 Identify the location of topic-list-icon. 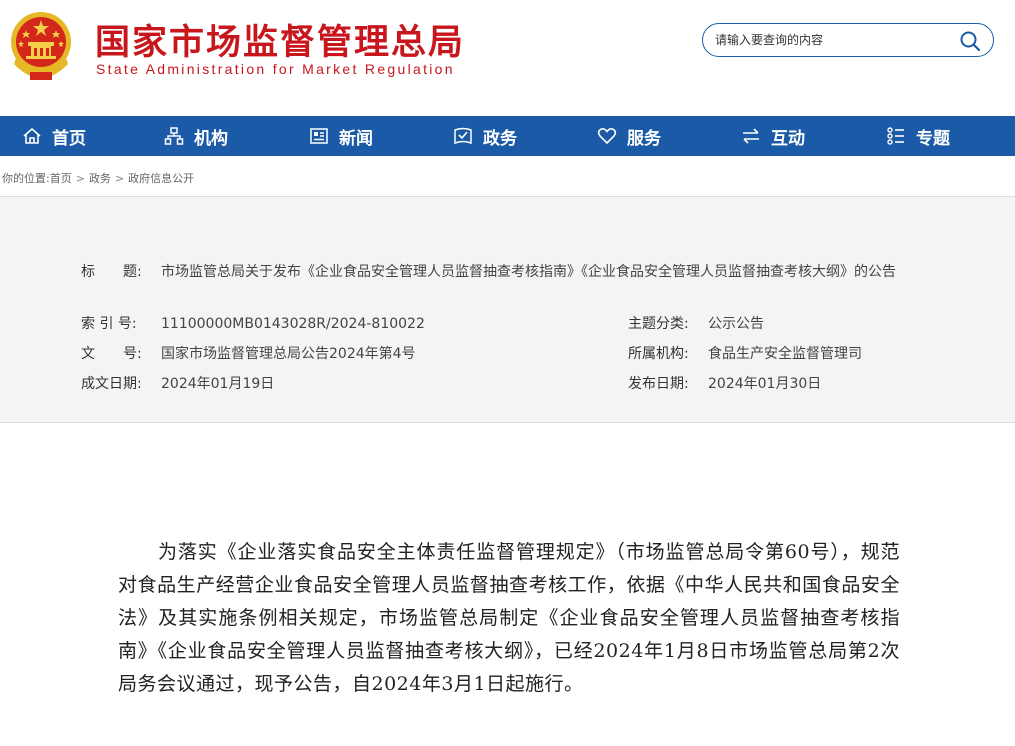
(895, 136).